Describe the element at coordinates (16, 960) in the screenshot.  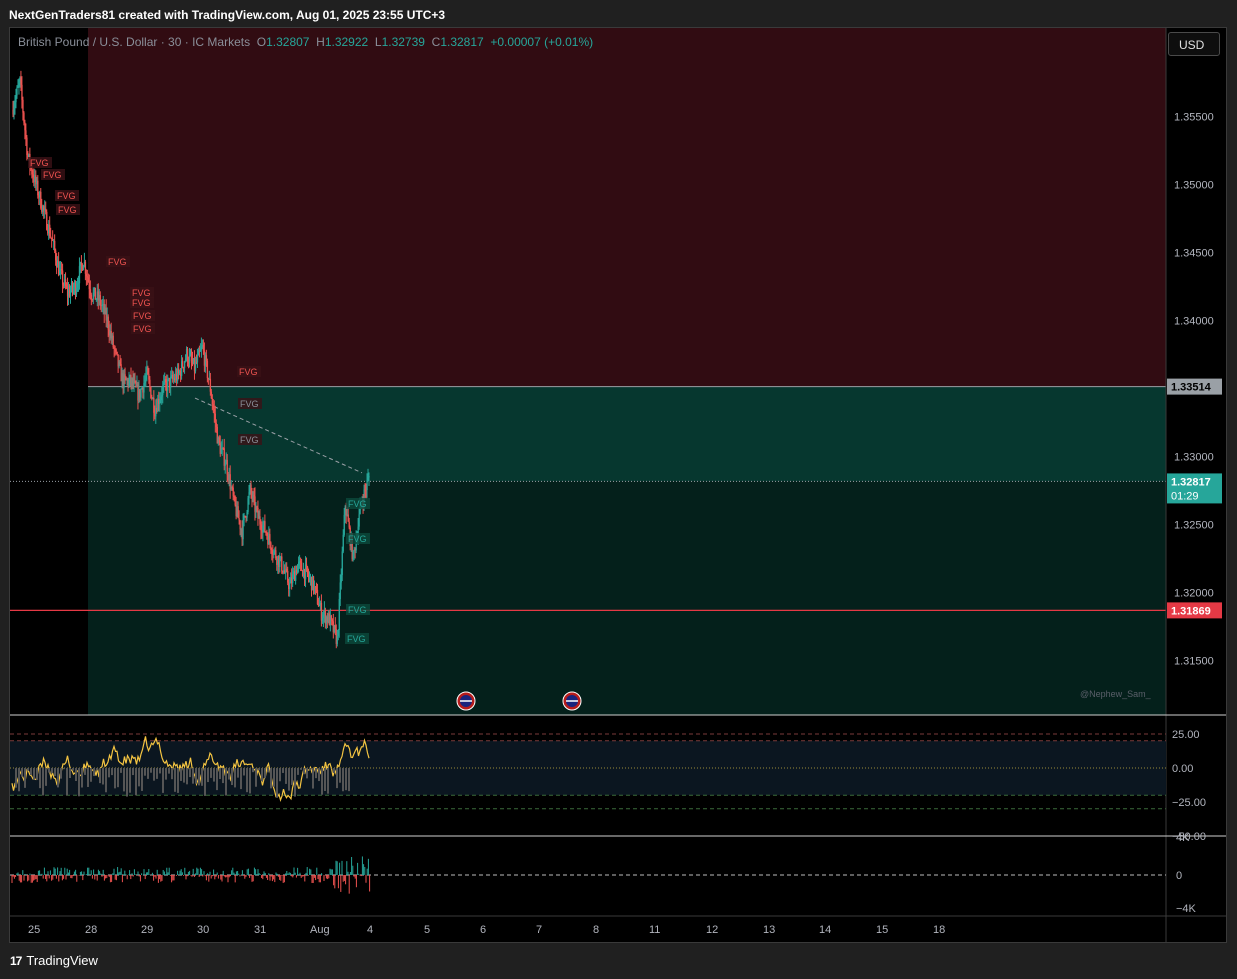
I see `tradingview-logo-icon: 17` at that location.